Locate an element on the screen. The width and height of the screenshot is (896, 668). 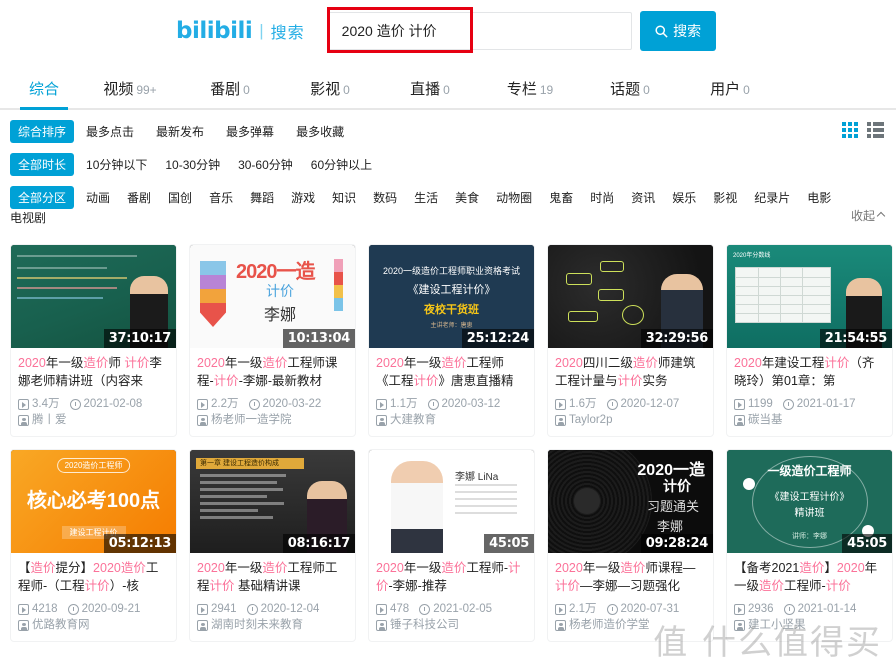
play-count: 1.1万 is located at coordinates (397, 404).